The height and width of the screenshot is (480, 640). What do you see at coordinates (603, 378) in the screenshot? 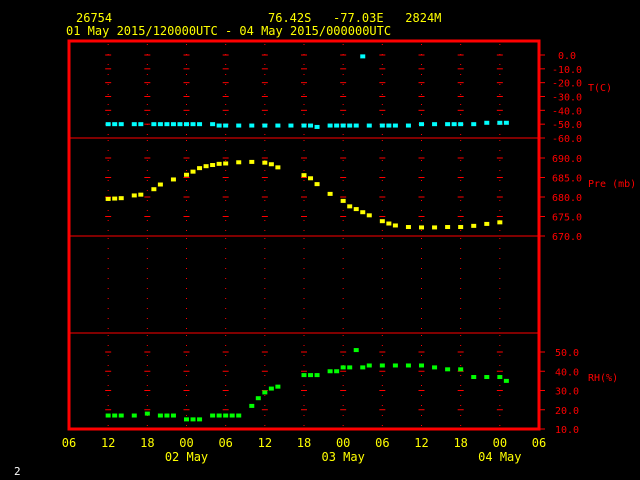
I see `y-axis-label: RH(%)` at bounding box center [603, 378].